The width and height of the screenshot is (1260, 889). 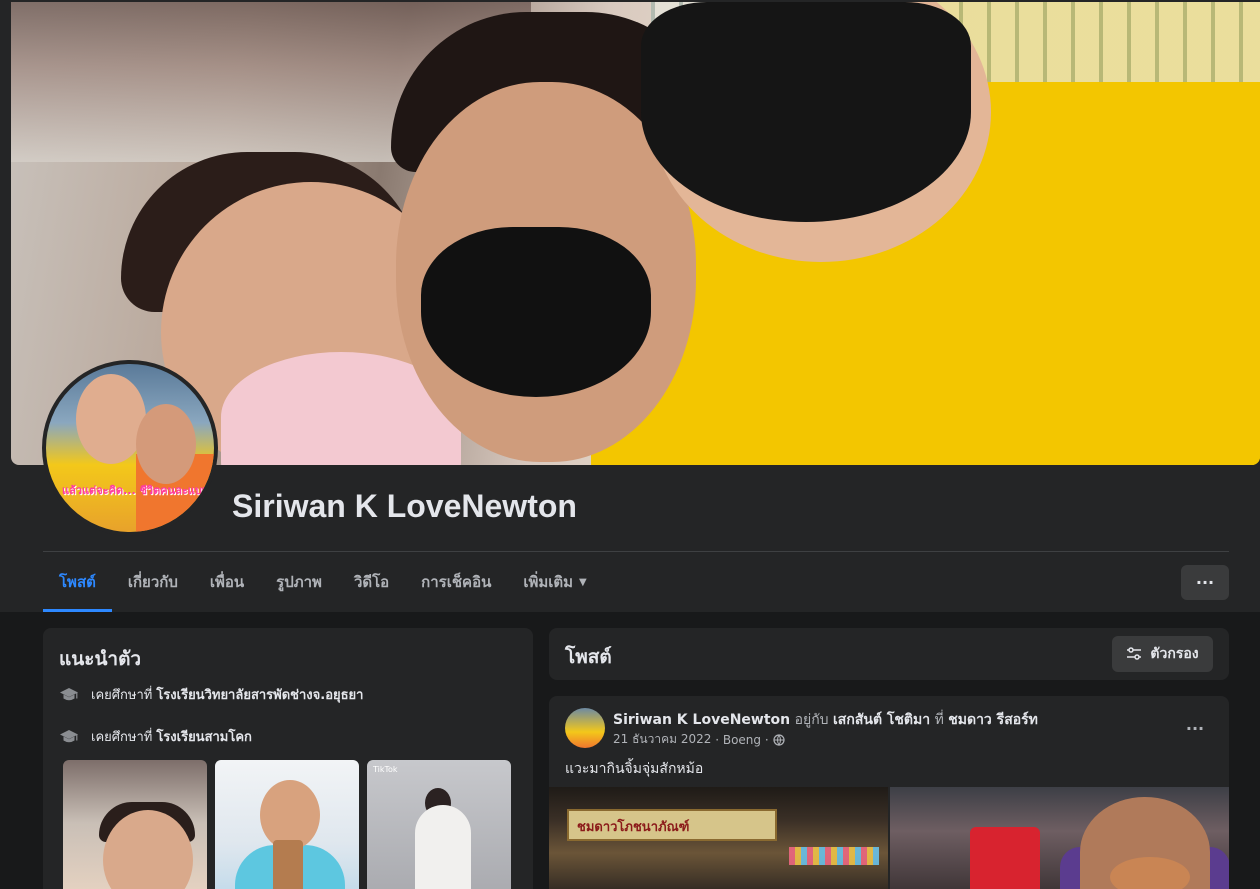 I want to click on clay-pot, so click(x=1150, y=873).